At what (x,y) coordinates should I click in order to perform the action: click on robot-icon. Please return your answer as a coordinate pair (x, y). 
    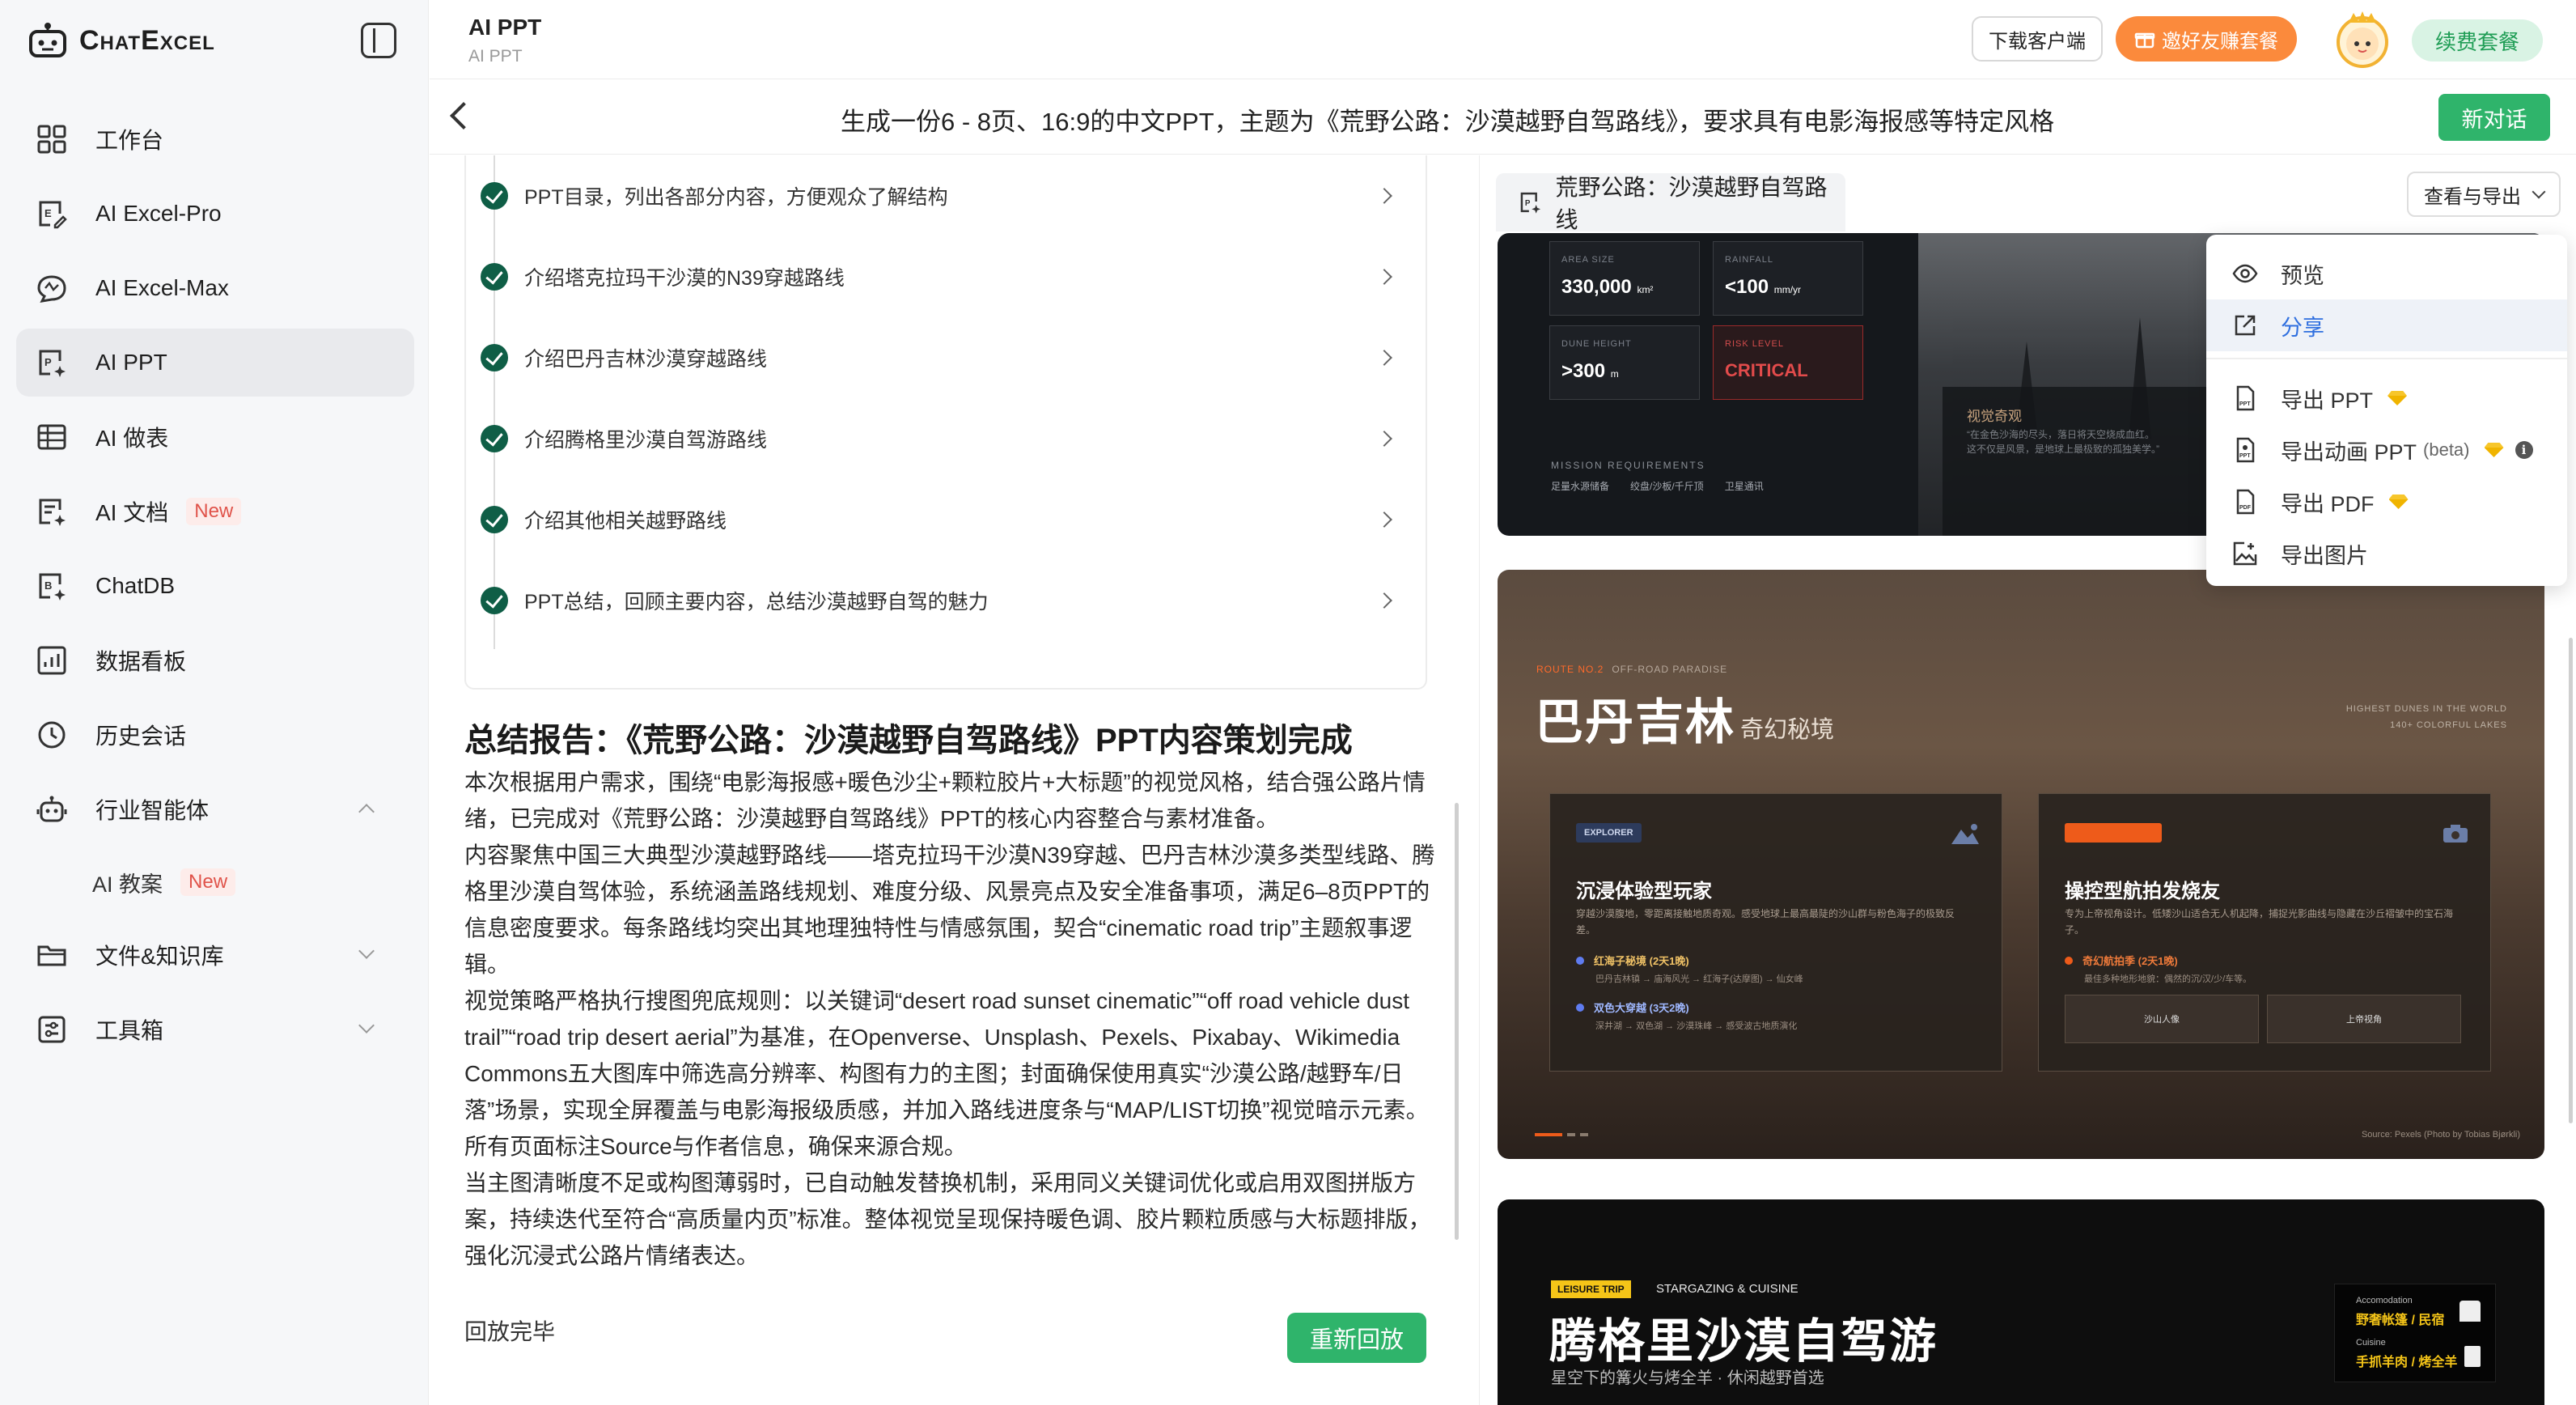
    Looking at the image, I should click on (52, 809).